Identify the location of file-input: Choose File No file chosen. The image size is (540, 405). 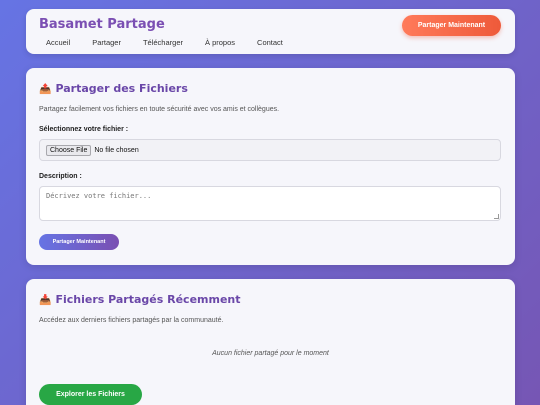
(270, 150).